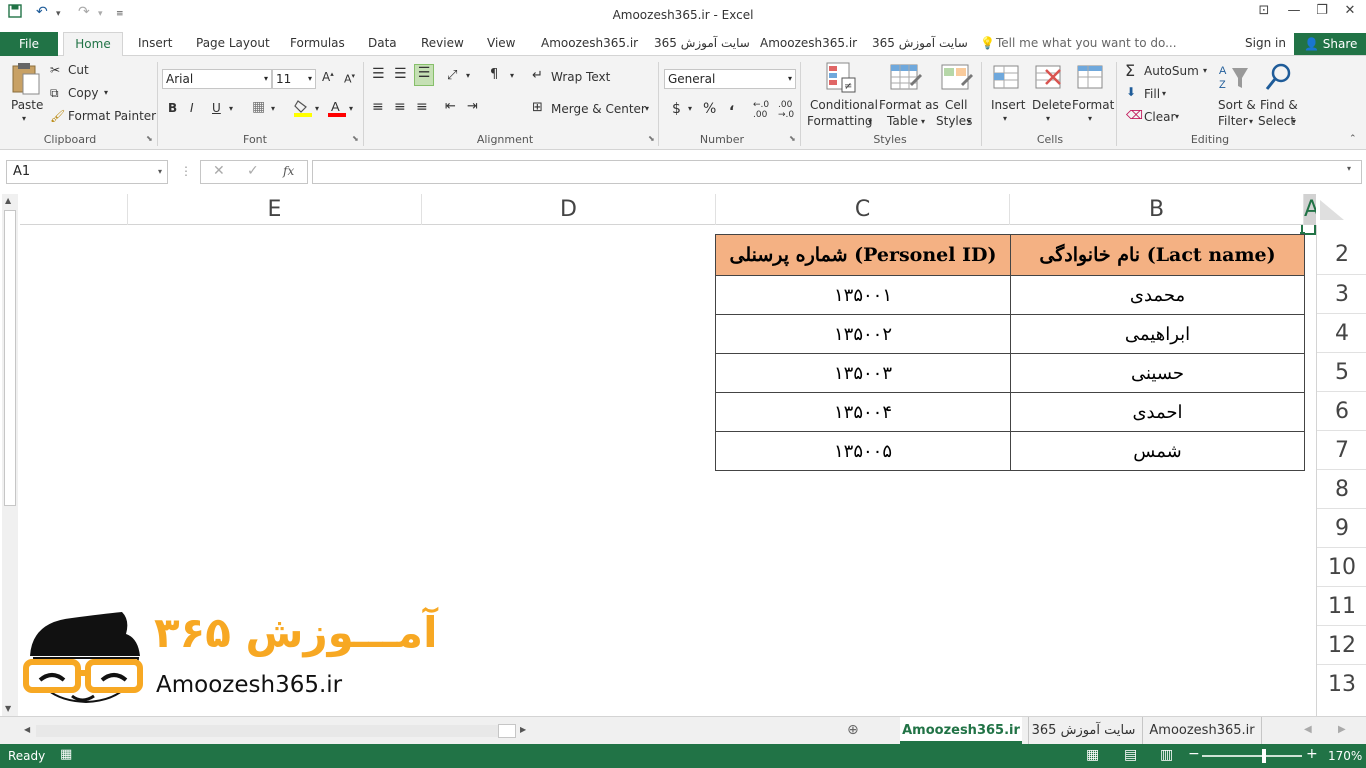 This screenshot has width=1366, height=768. I want to click on underline-dropdown-icon: ▾, so click(231, 108).